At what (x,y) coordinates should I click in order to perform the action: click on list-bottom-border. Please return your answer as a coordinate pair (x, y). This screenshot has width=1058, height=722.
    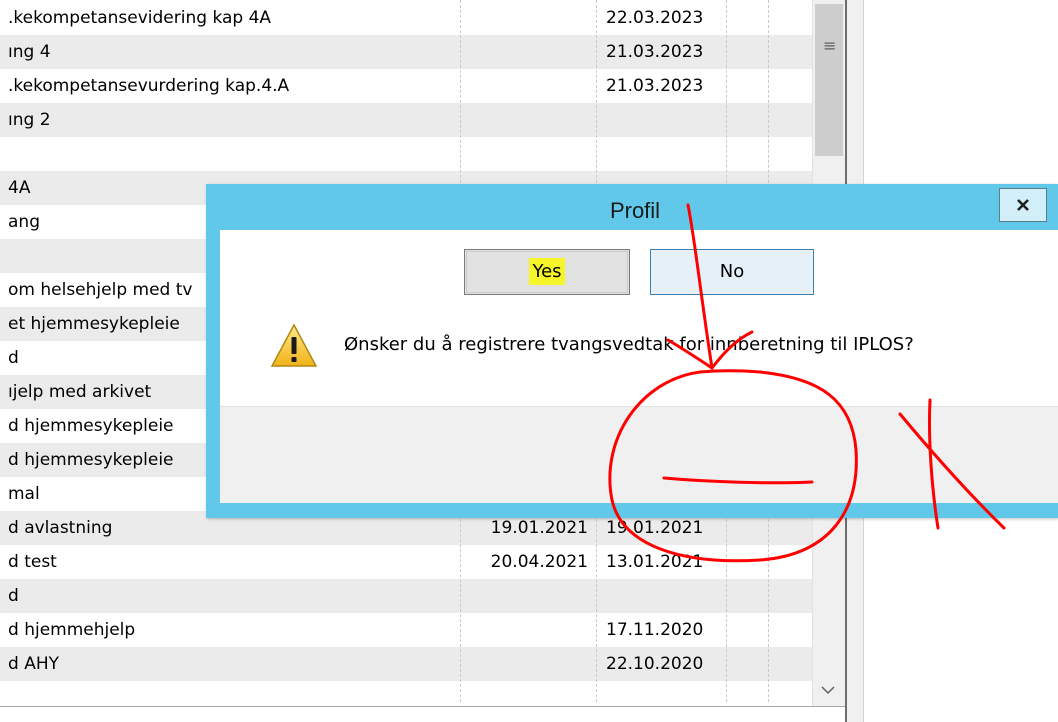
    Looking at the image, I should click on (423, 706).